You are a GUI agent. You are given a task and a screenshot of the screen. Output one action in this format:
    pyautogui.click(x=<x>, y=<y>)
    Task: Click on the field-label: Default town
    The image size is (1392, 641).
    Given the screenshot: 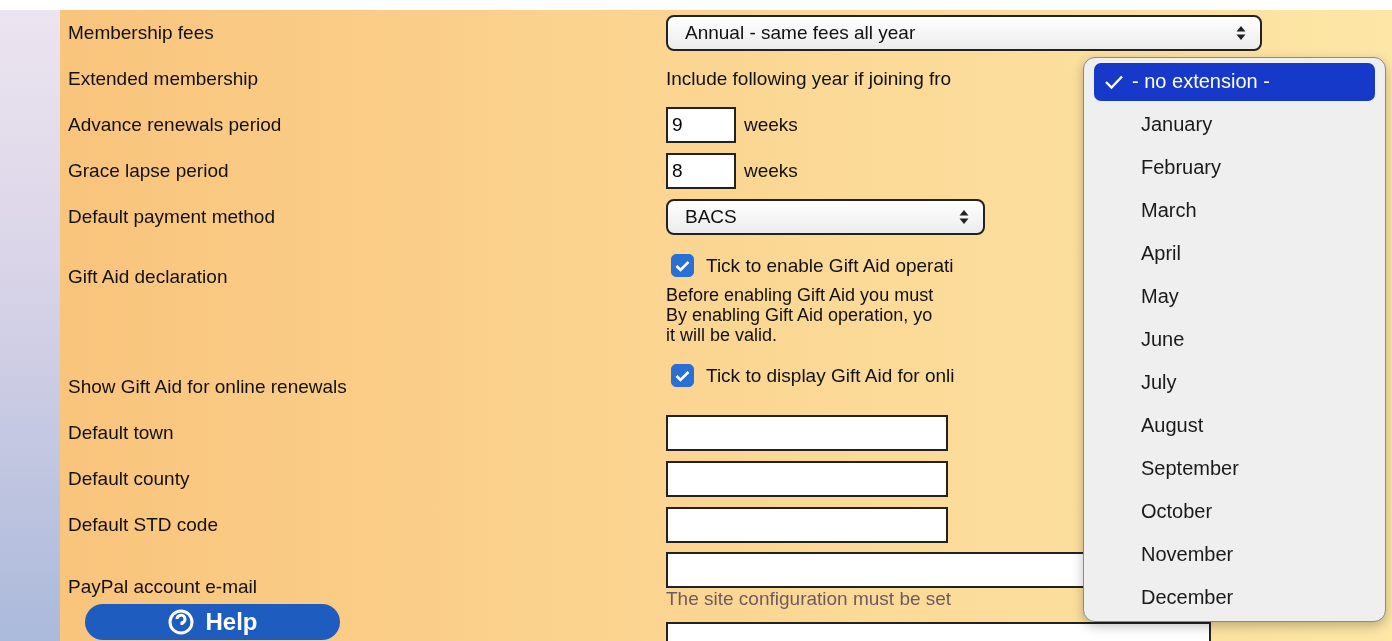 What is the action you would take?
    pyautogui.click(x=121, y=433)
    